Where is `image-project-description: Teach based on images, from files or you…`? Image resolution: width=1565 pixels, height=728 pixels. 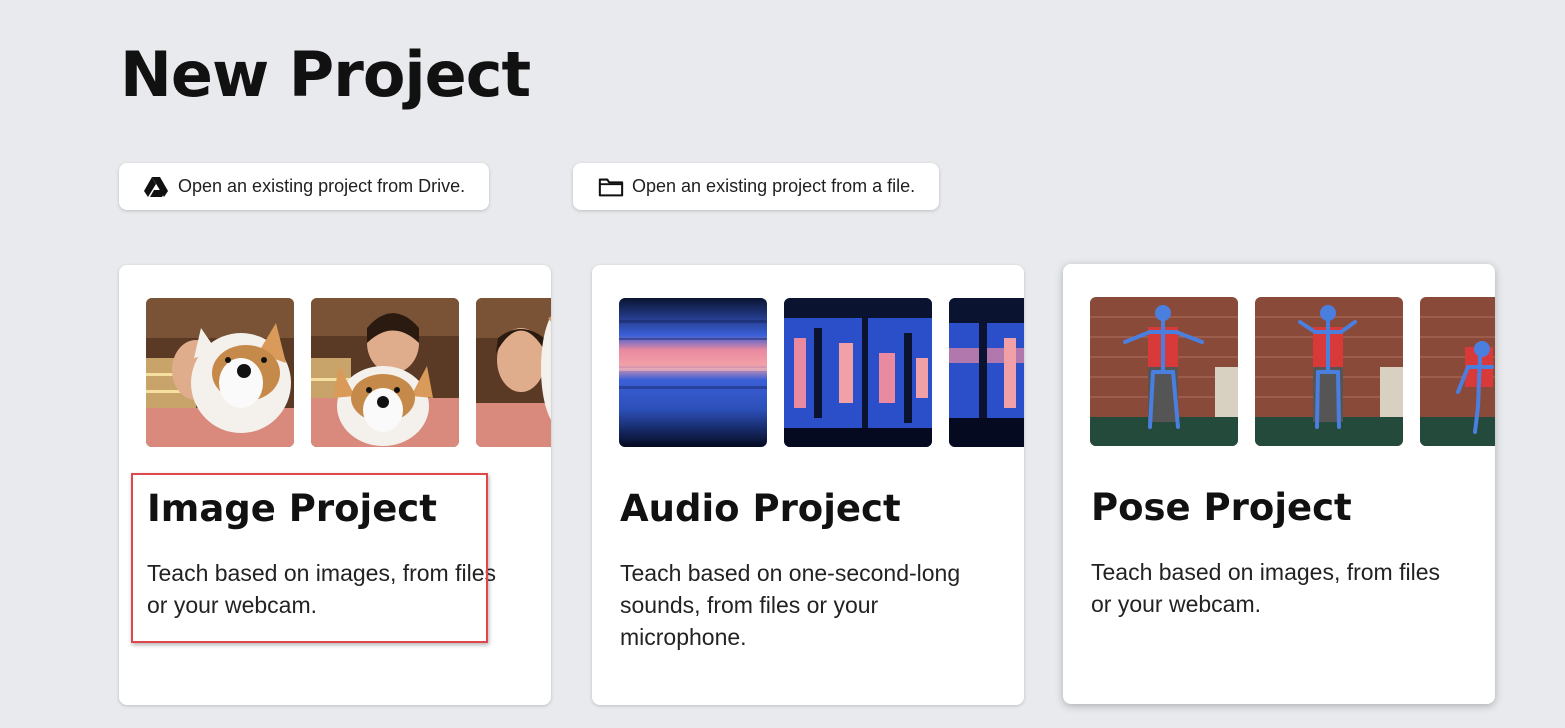
image-project-description: Teach based on images, from files or you… is located at coordinates (322, 589).